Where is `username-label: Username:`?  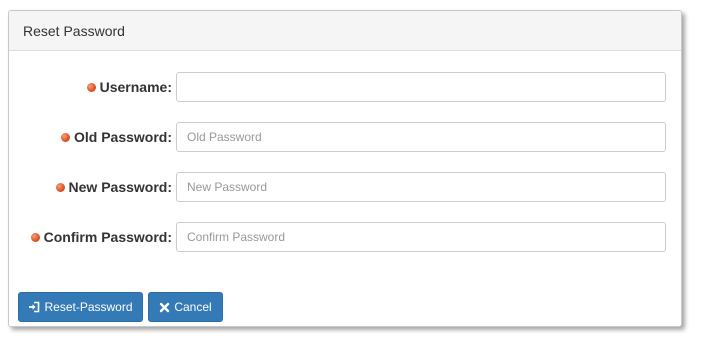
username-label: Username: is located at coordinates (135, 87).